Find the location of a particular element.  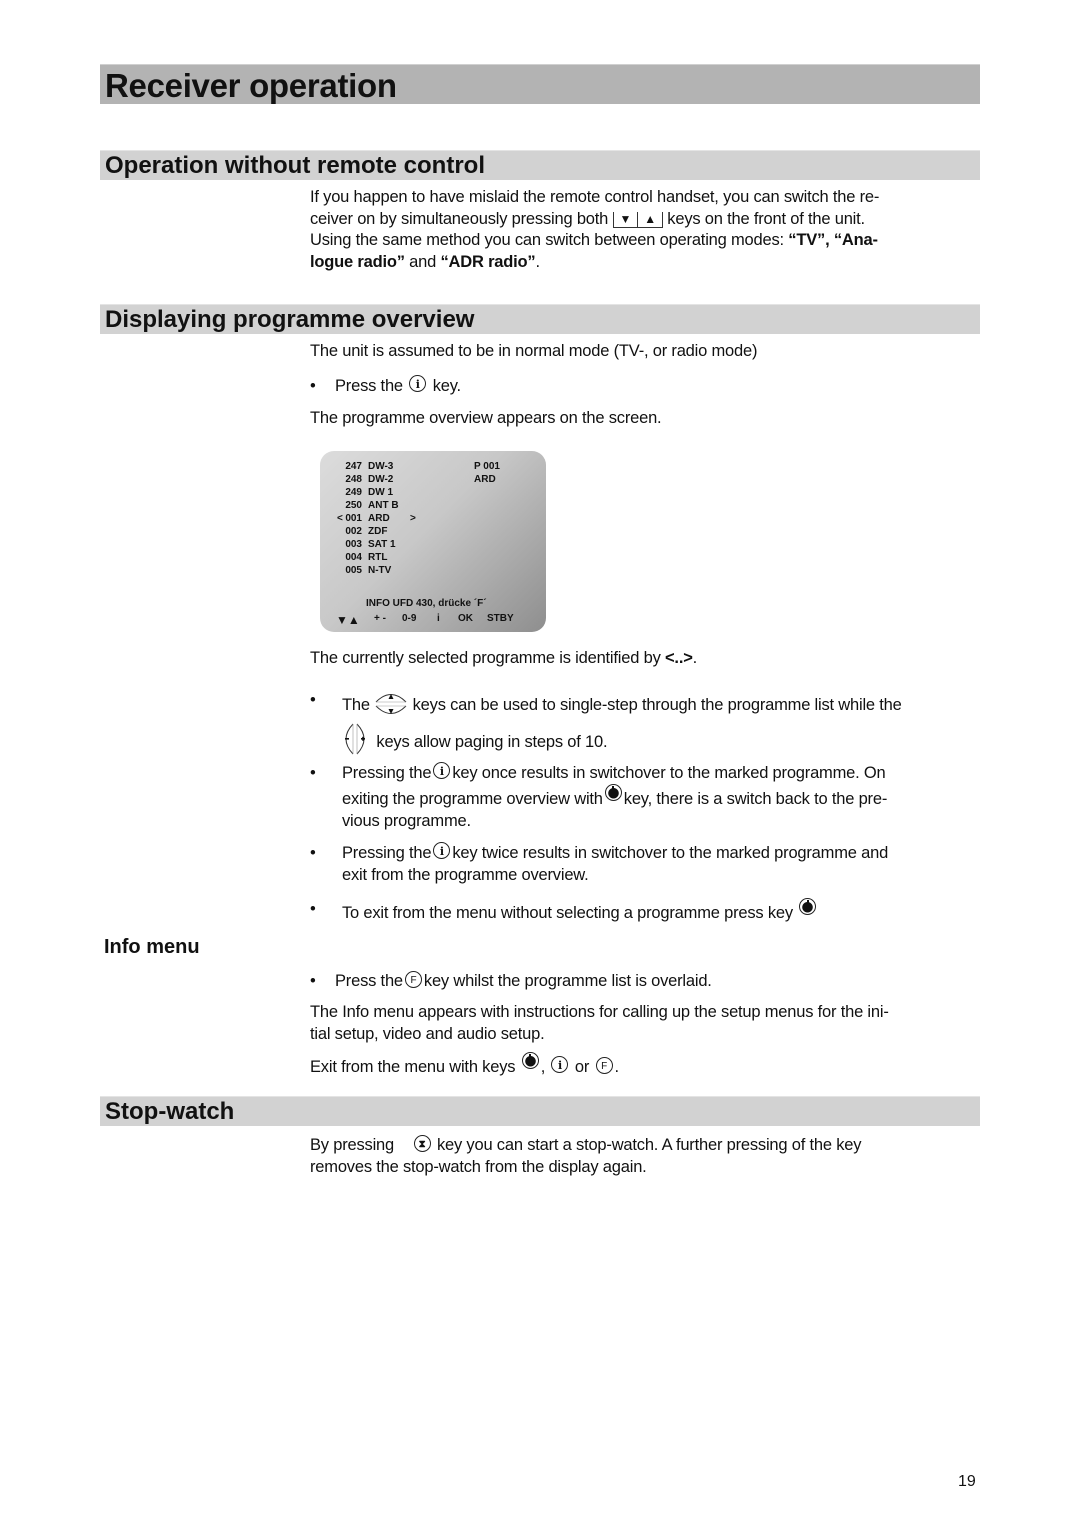

up-down-keys-icon is located at coordinates (391, 704).